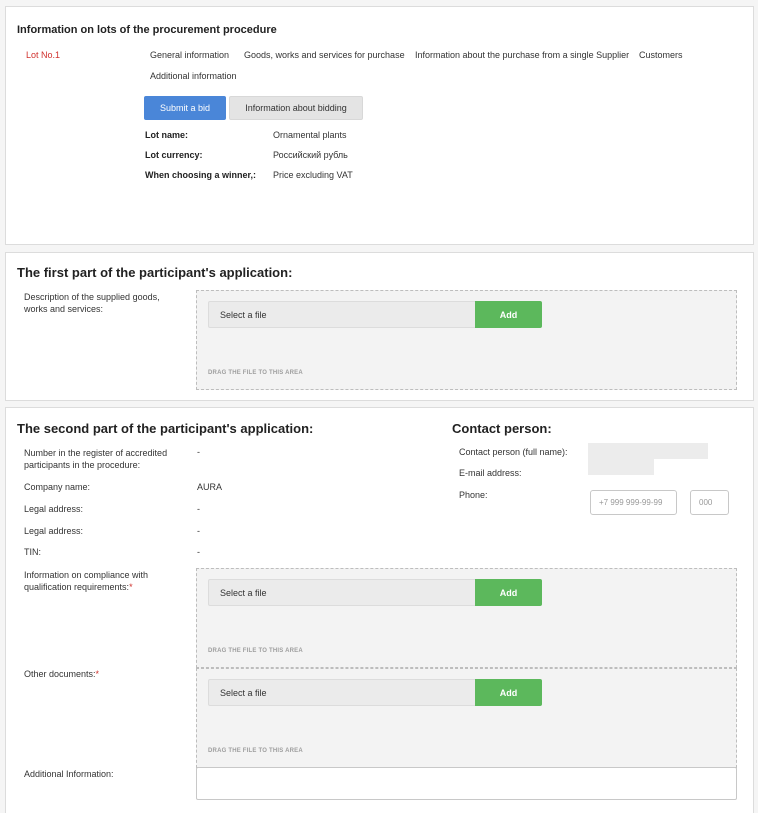  Describe the element at coordinates (310, 155) in the screenshot. I see `lot-currency-value: Российский рубль` at that location.